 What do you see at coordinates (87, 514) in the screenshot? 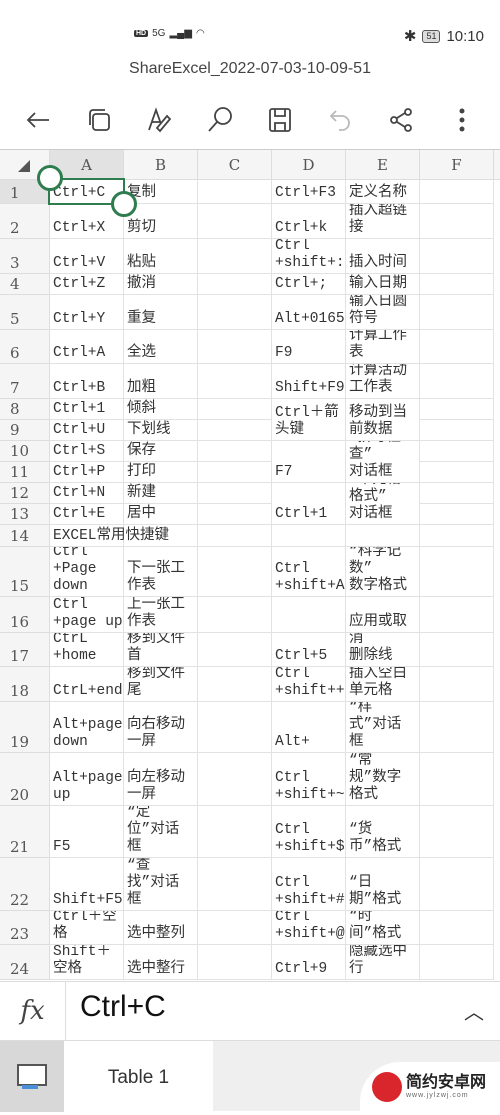
I see `cell-a13: Ctrl+E` at bounding box center [87, 514].